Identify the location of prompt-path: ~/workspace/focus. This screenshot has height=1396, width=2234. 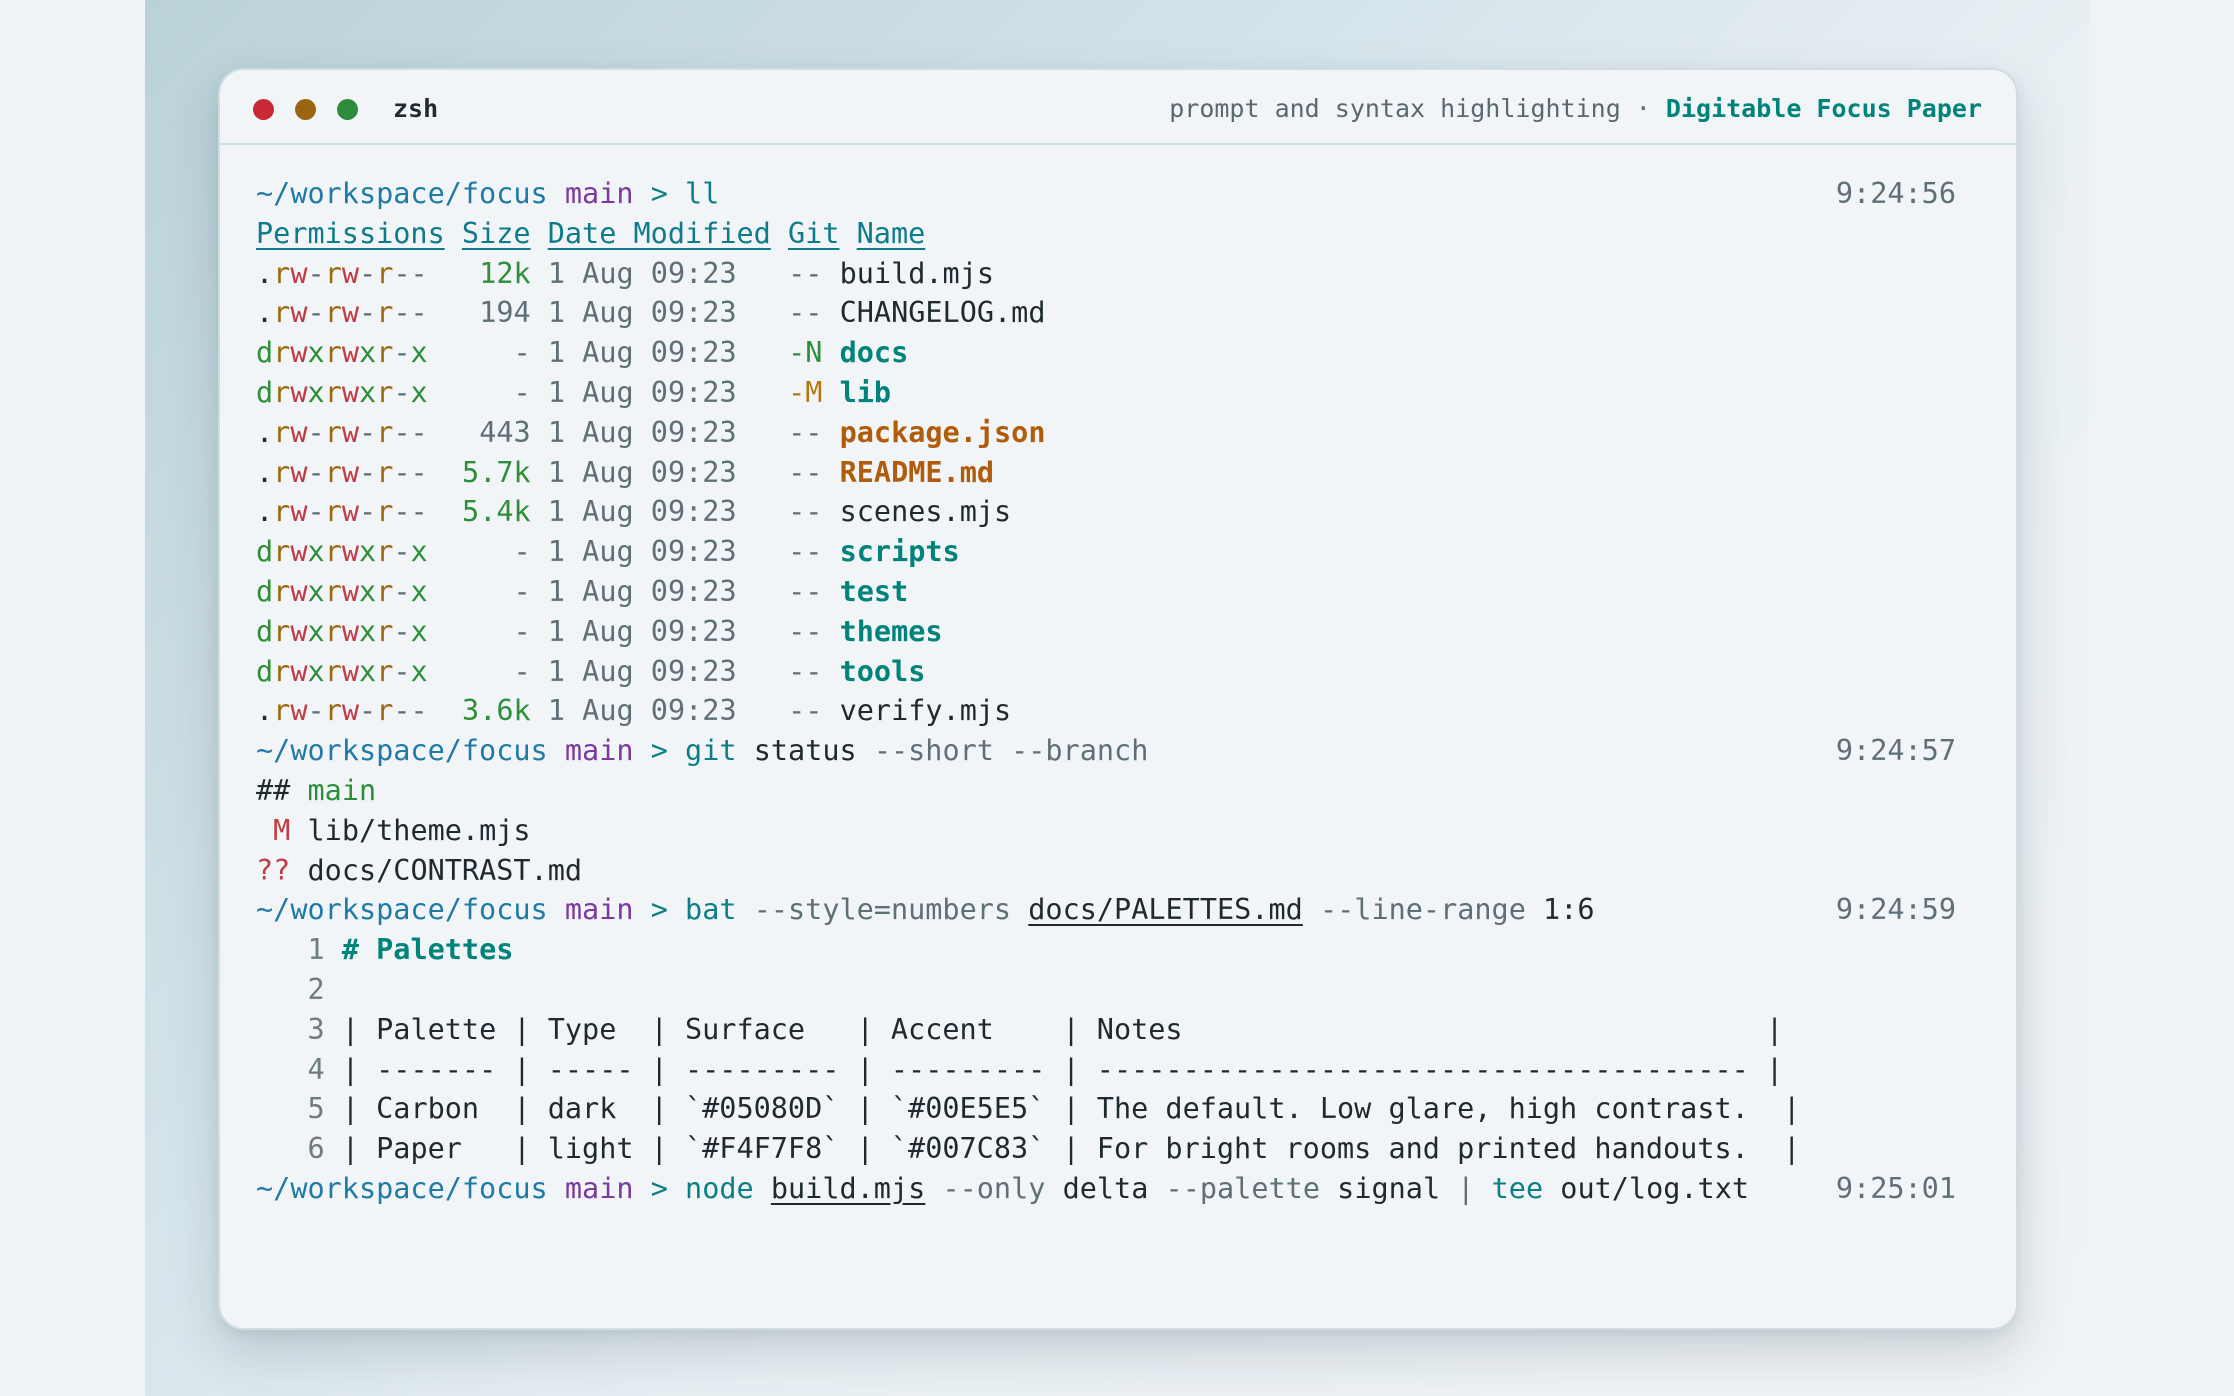
(402, 193).